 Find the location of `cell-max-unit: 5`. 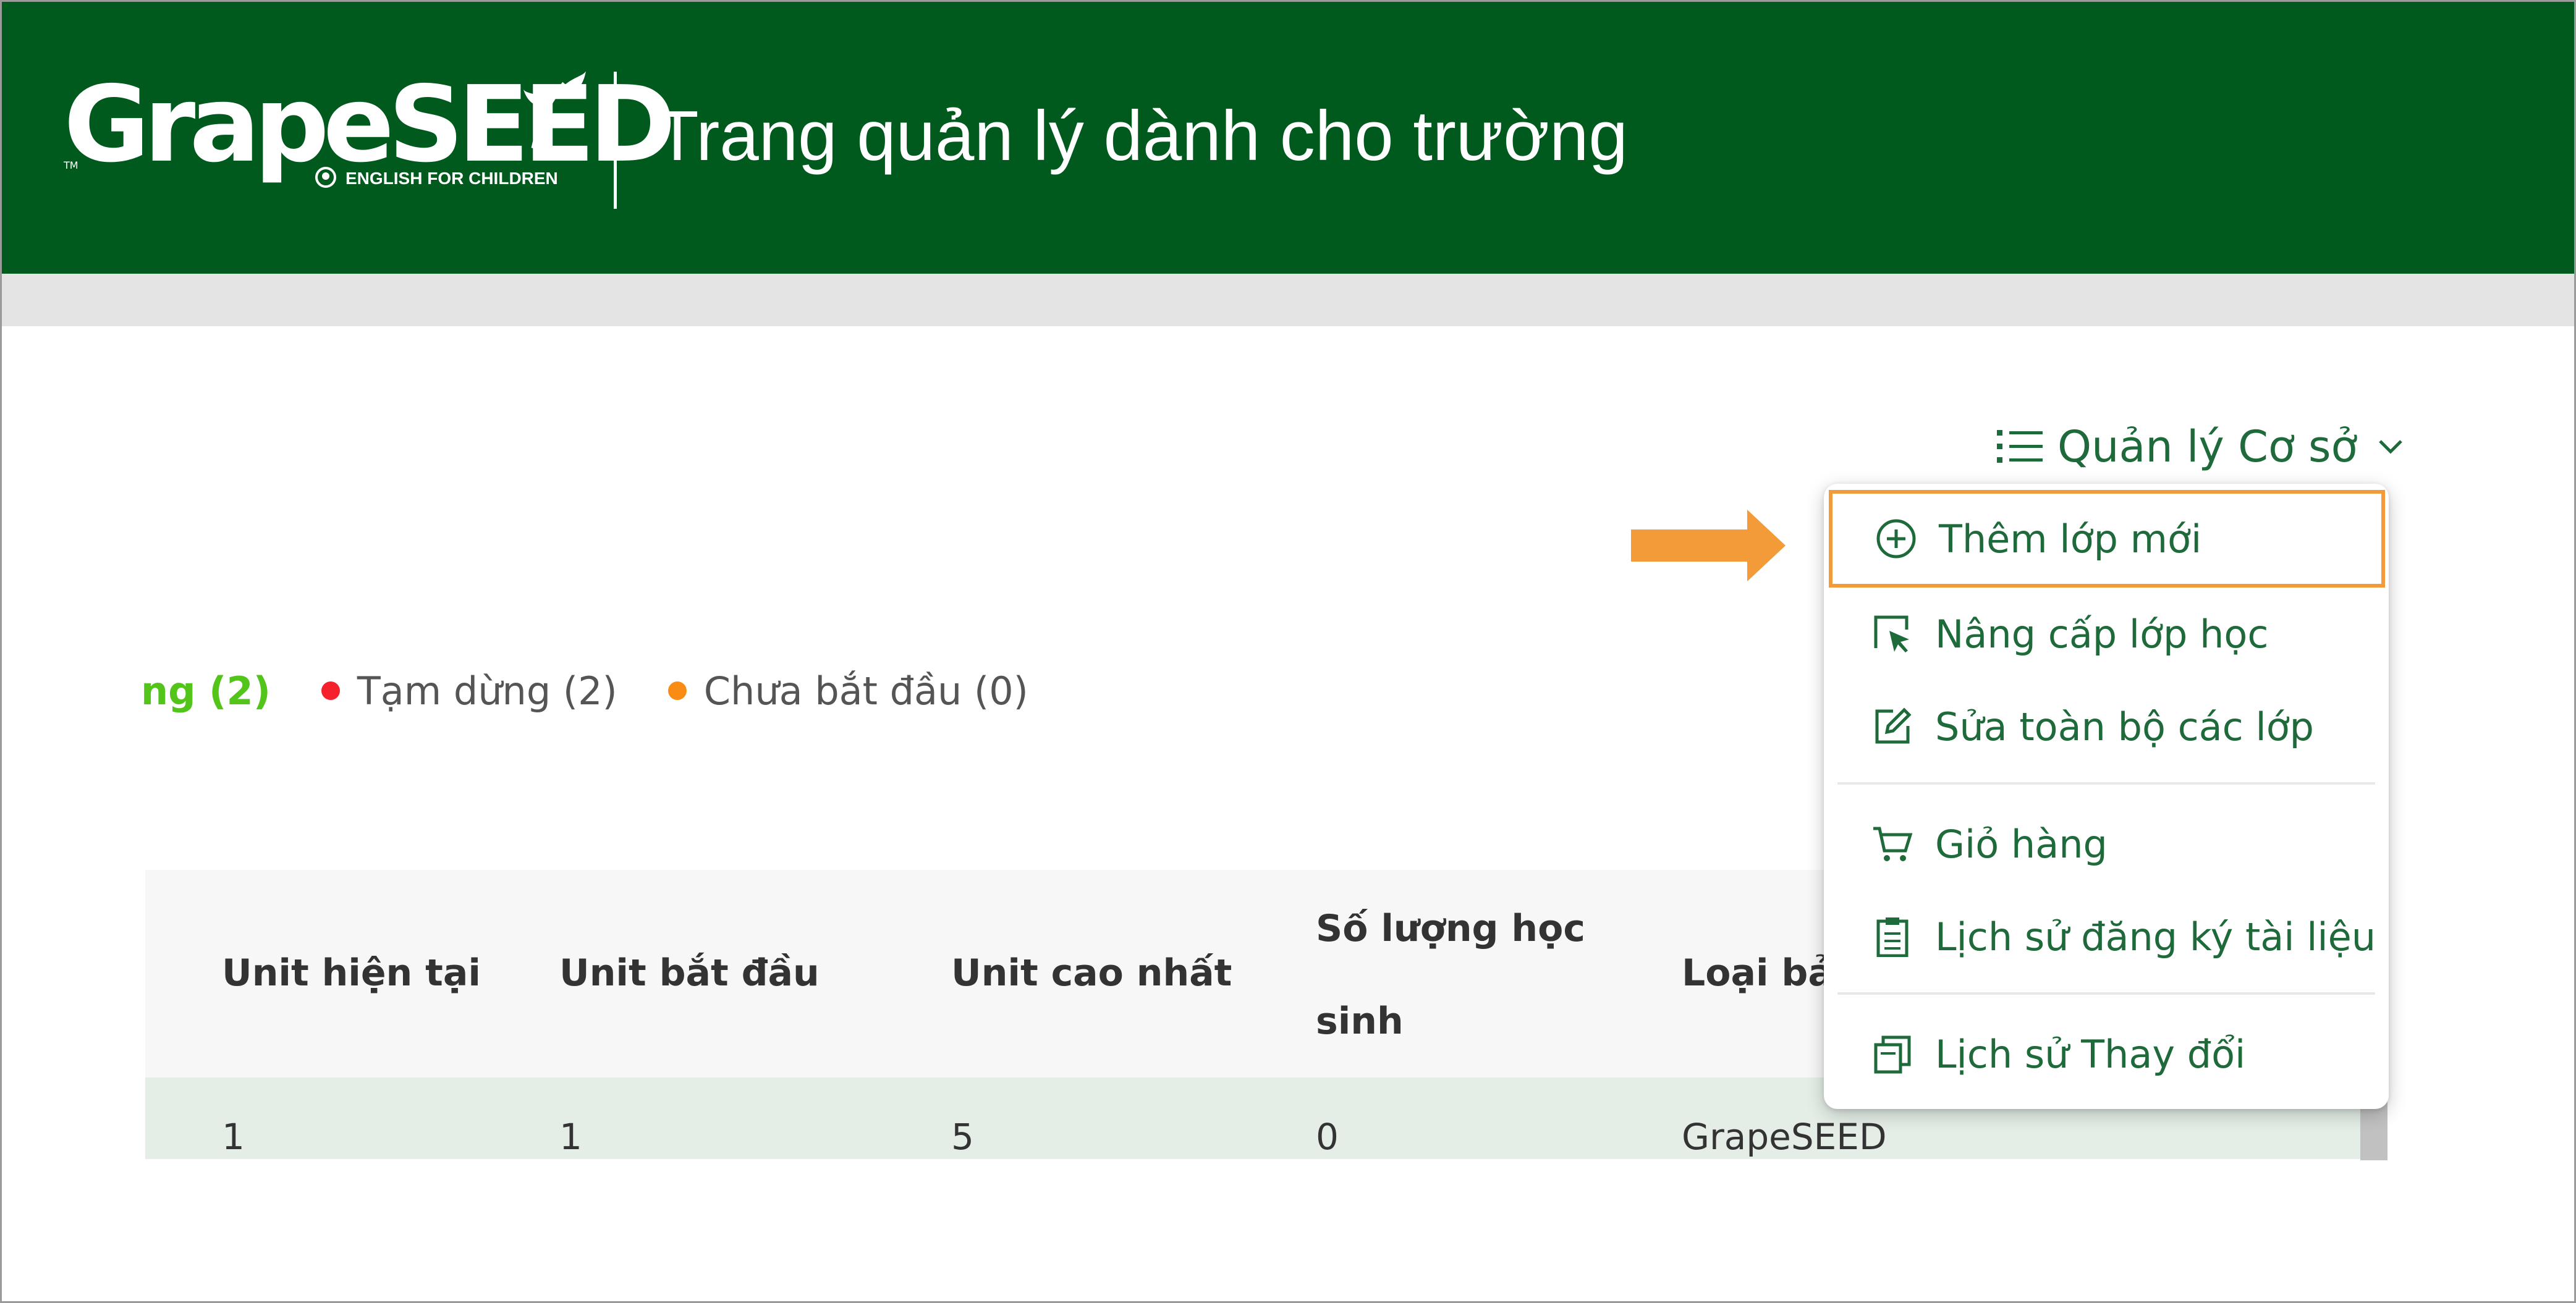

cell-max-unit: 5 is located at coordinates (962, 1137).